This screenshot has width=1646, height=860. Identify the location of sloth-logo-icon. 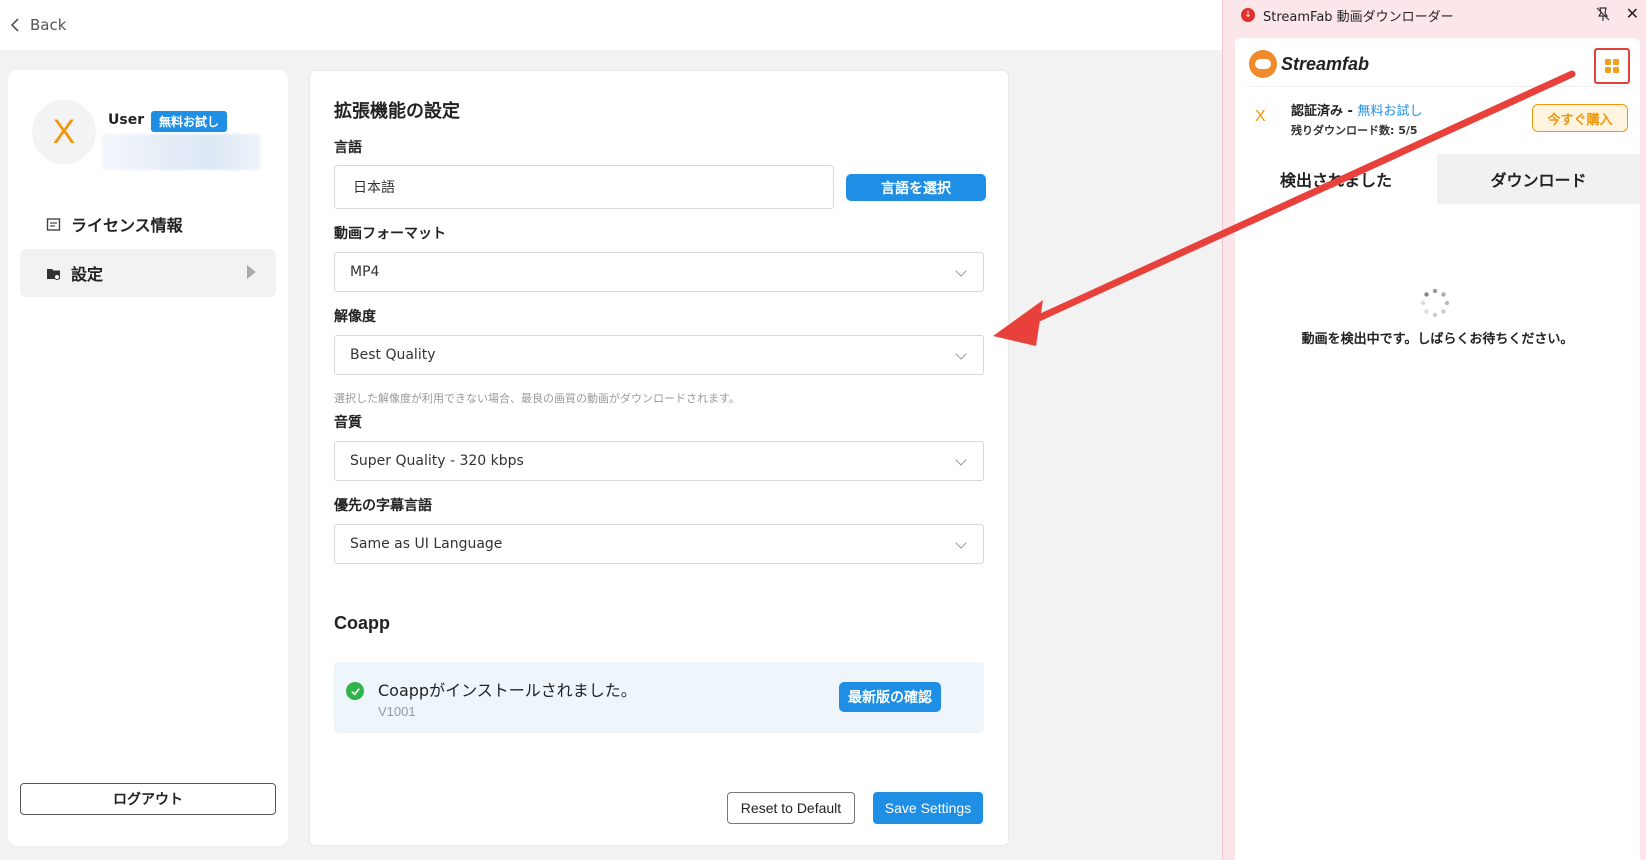
(1263, 64).